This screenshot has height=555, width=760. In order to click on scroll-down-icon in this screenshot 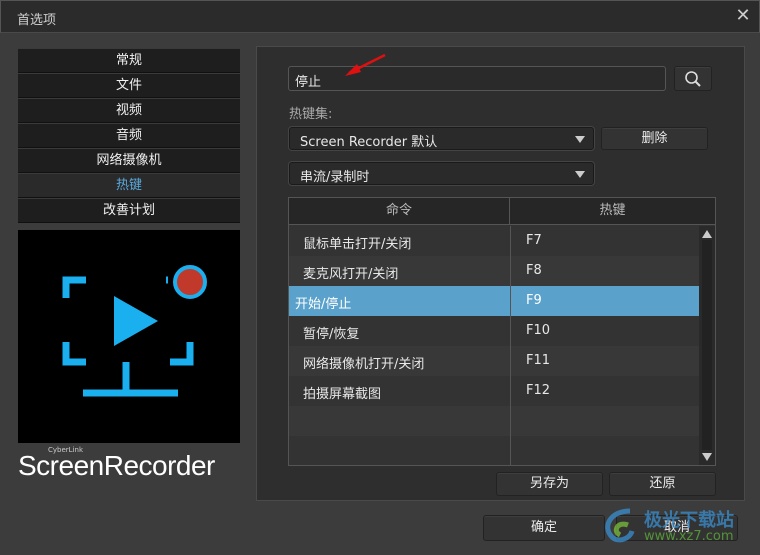, I will do `click(707, 457)`.